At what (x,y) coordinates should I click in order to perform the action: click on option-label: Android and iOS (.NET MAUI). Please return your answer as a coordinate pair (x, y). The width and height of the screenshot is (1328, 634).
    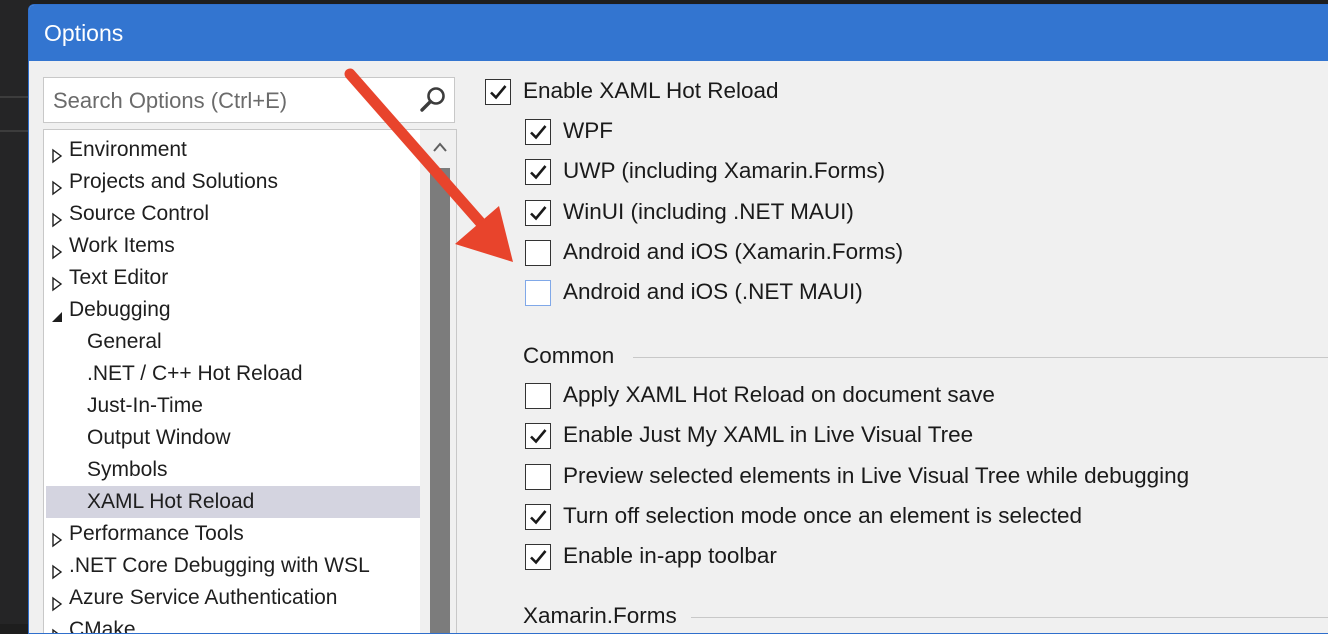
    Looking at the image, I should click on (713, 292).